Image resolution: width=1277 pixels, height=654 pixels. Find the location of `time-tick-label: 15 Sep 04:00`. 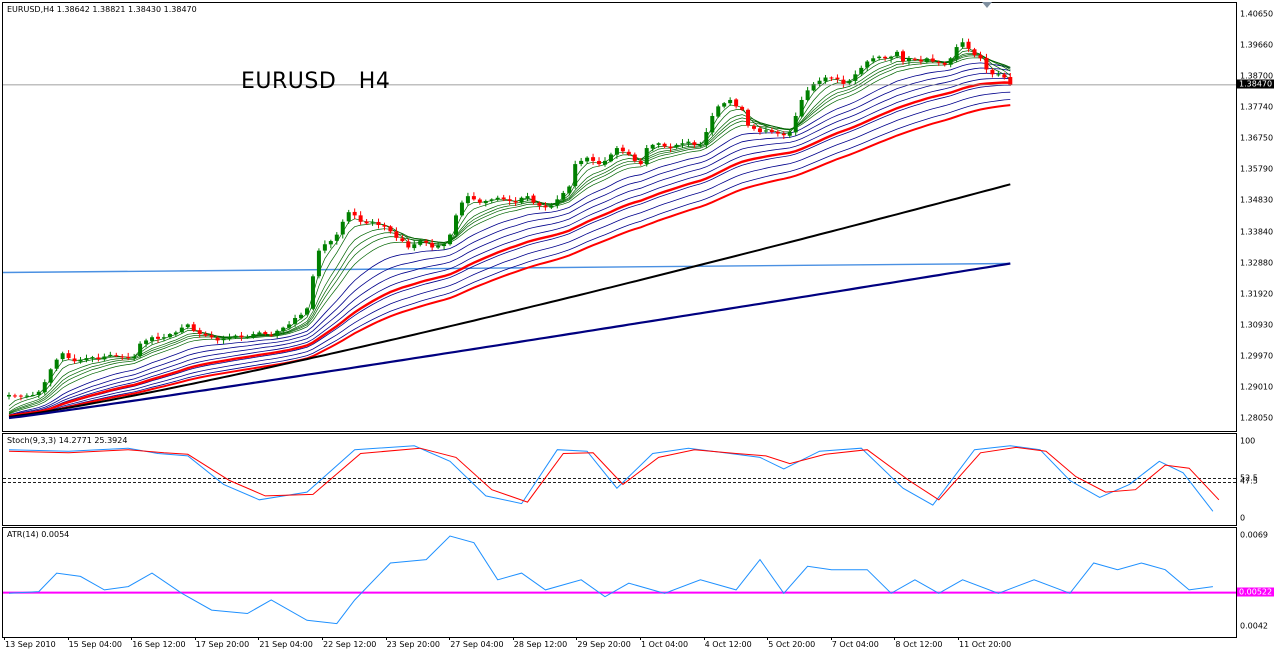

time-tick-label: 15 Sep 04:00 is located at coordinates (95, 644).